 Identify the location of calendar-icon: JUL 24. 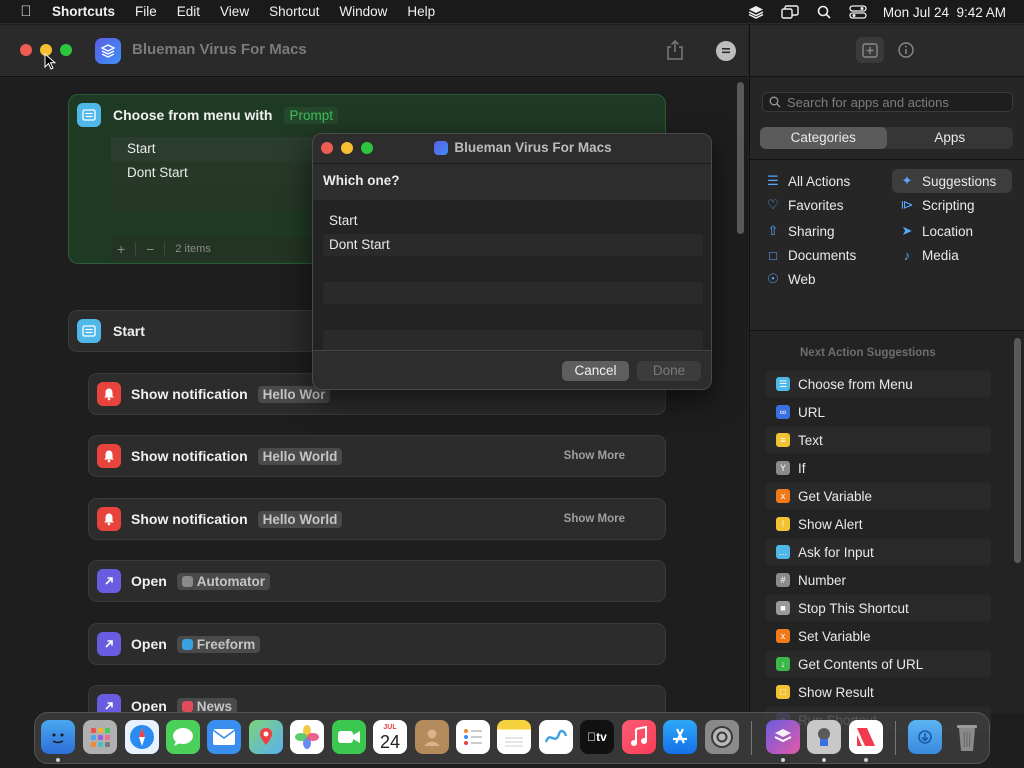
(390, 737).